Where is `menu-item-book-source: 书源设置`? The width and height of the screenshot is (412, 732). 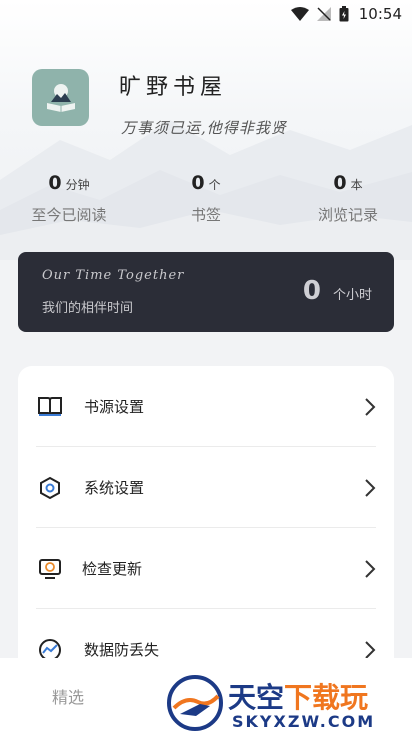
menu-item-book-source: 书源设置 is located at coordinates (206, 406).